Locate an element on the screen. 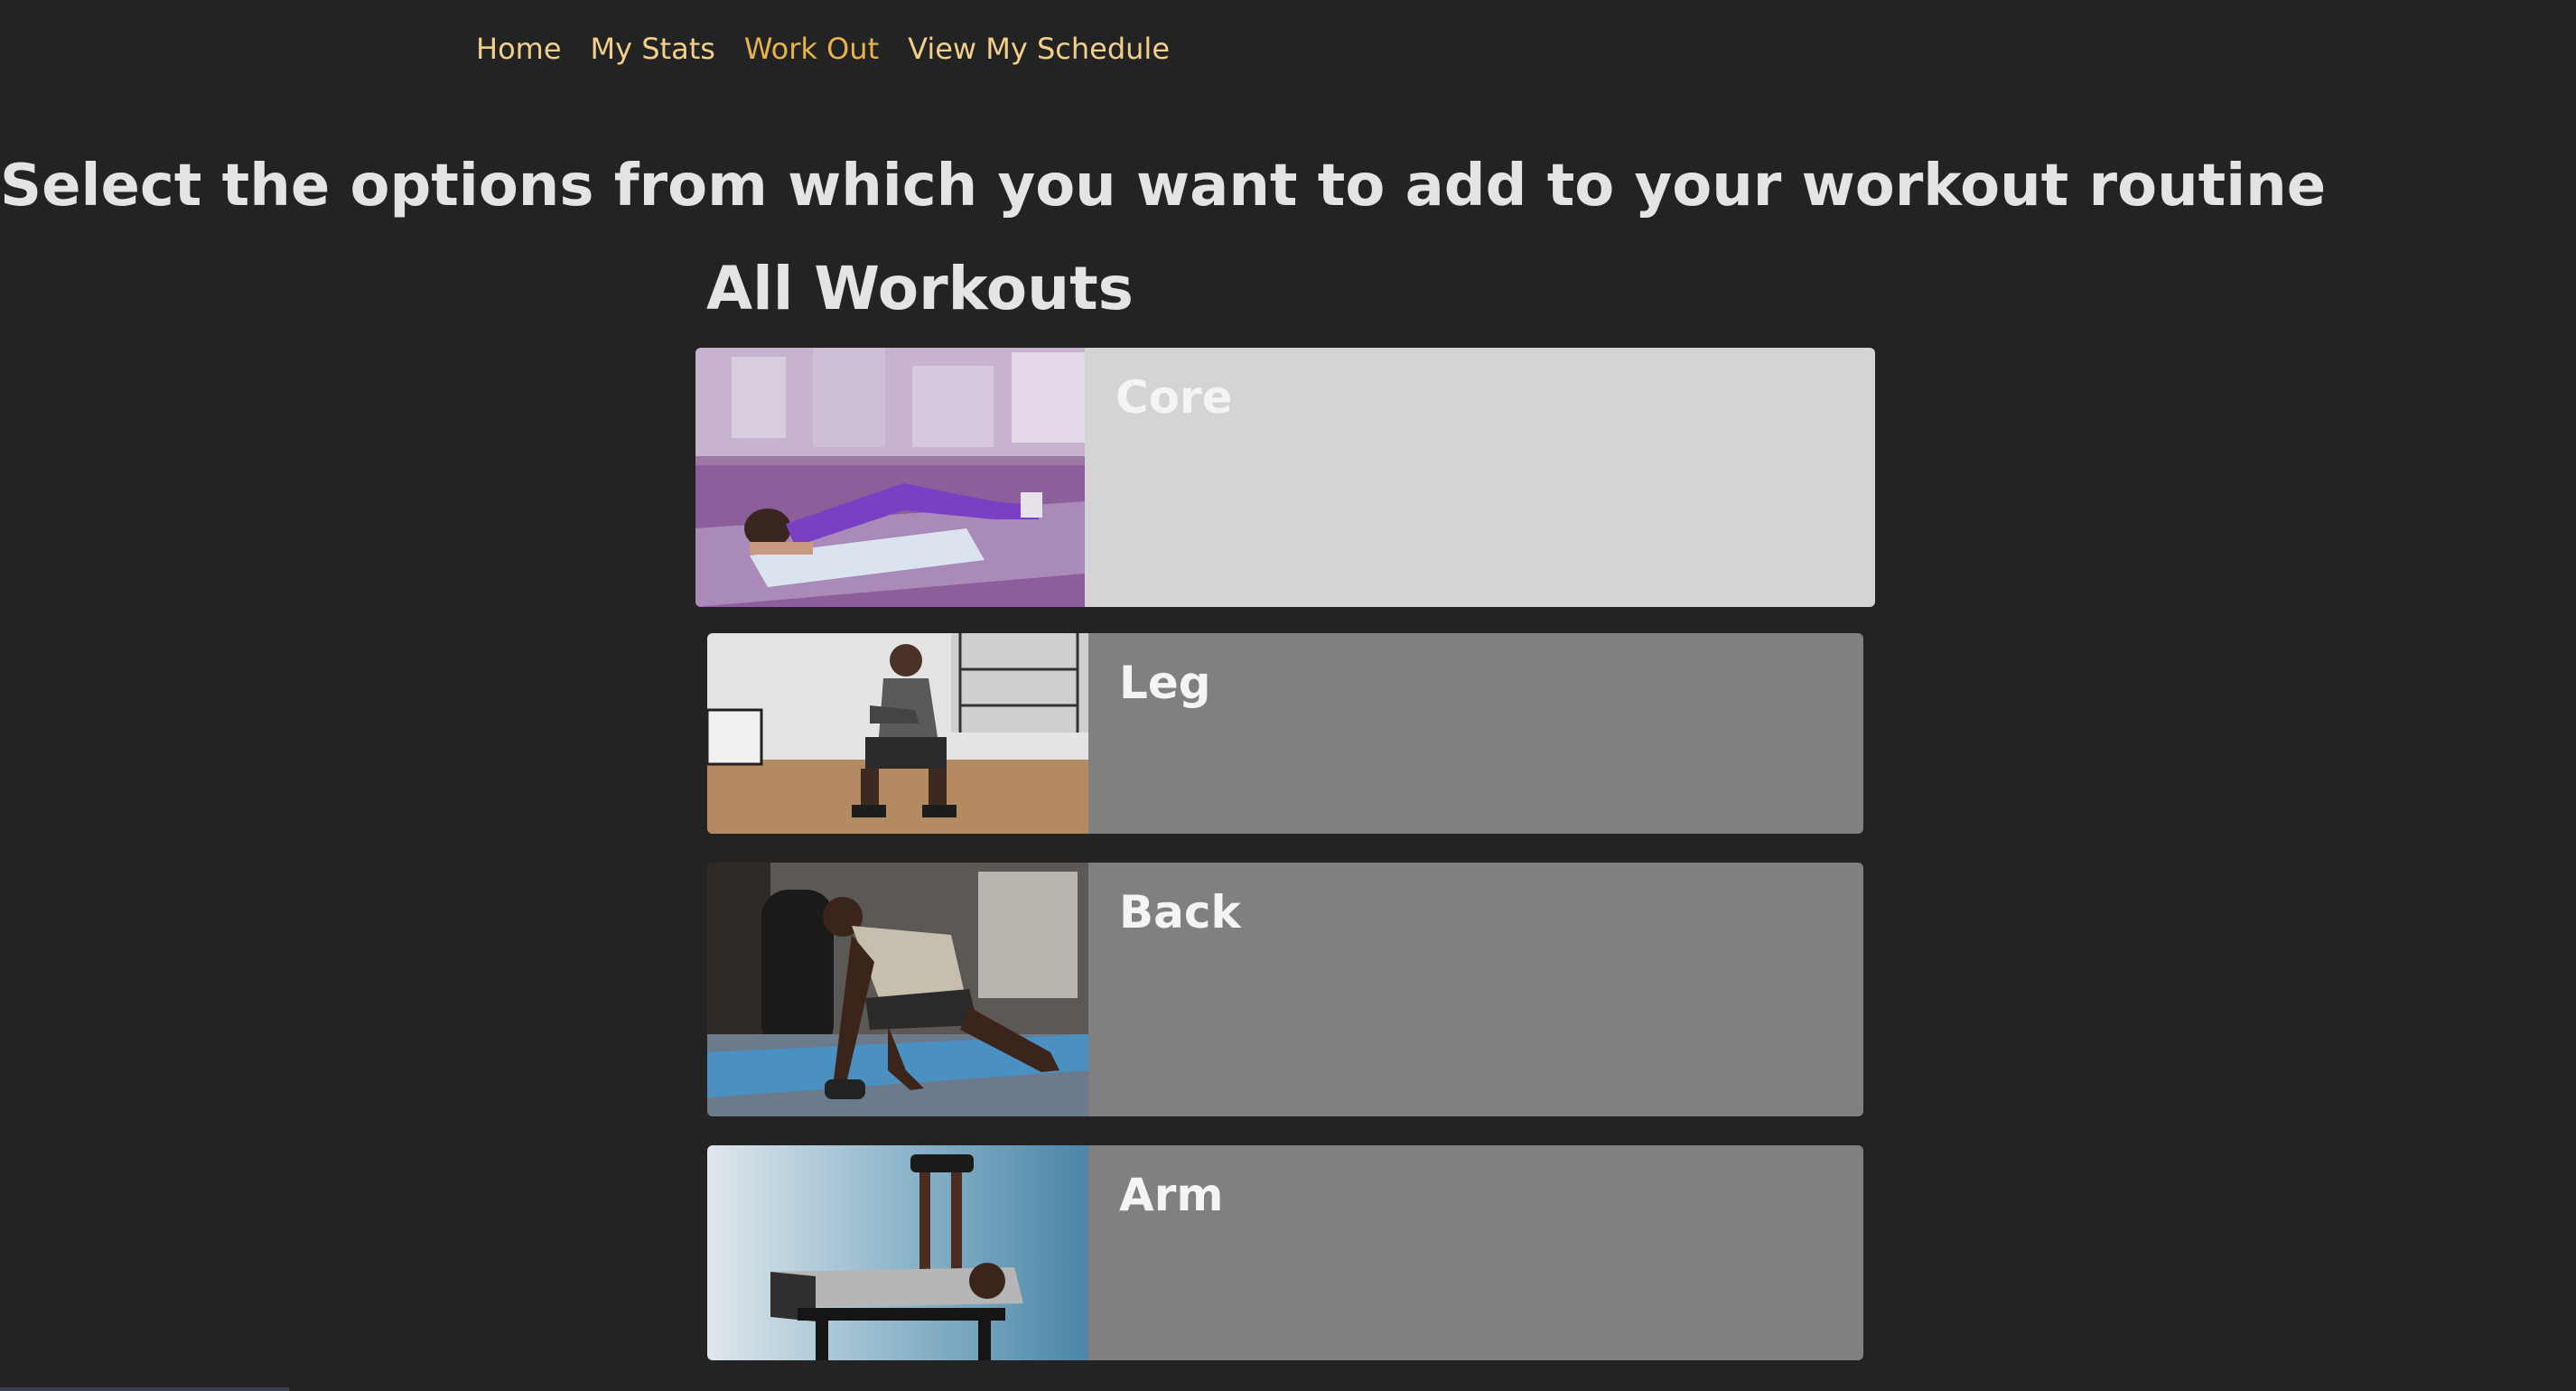 This screenshot has width=2576, height=1391. status-hint-bar is located at coordinates (144, 1389).